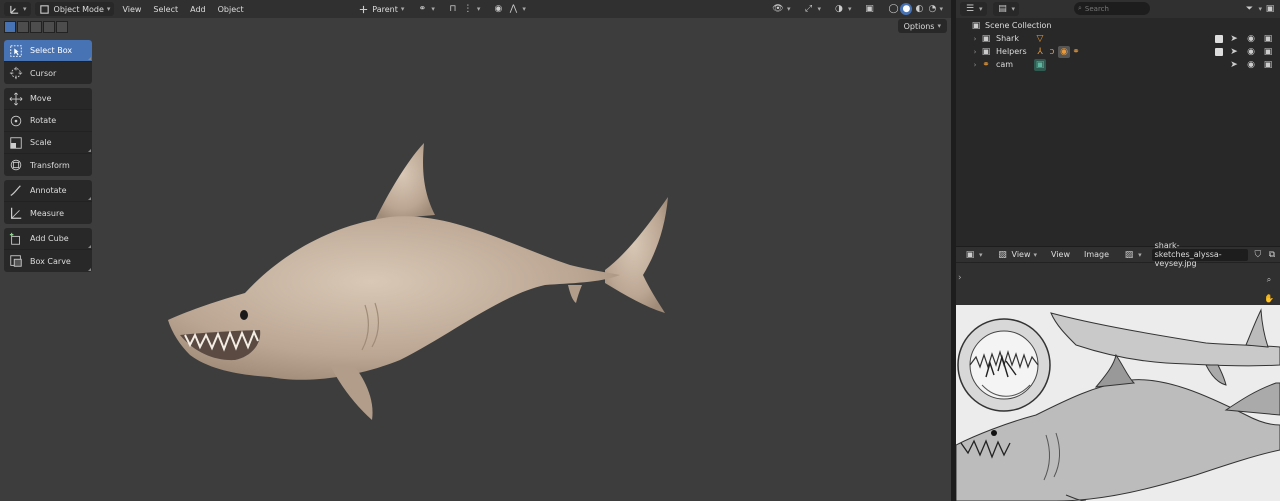  I want to click on pan-hand-icon: ✋, so click(1269, 298).